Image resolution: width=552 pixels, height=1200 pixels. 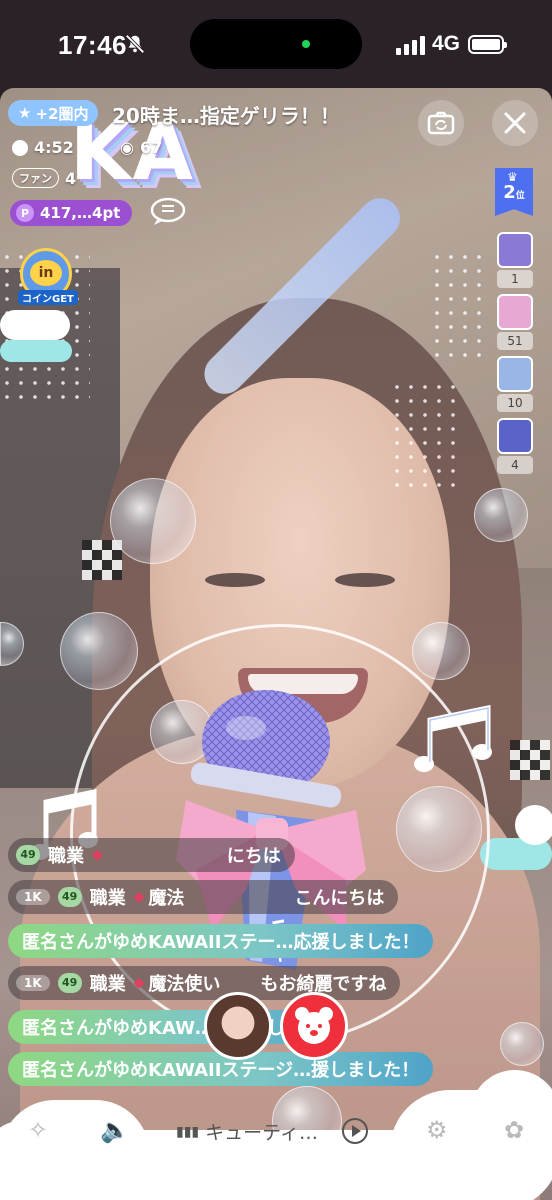 I want to click on points-pill: P 417,…4pt, so click(x=71, y=213).